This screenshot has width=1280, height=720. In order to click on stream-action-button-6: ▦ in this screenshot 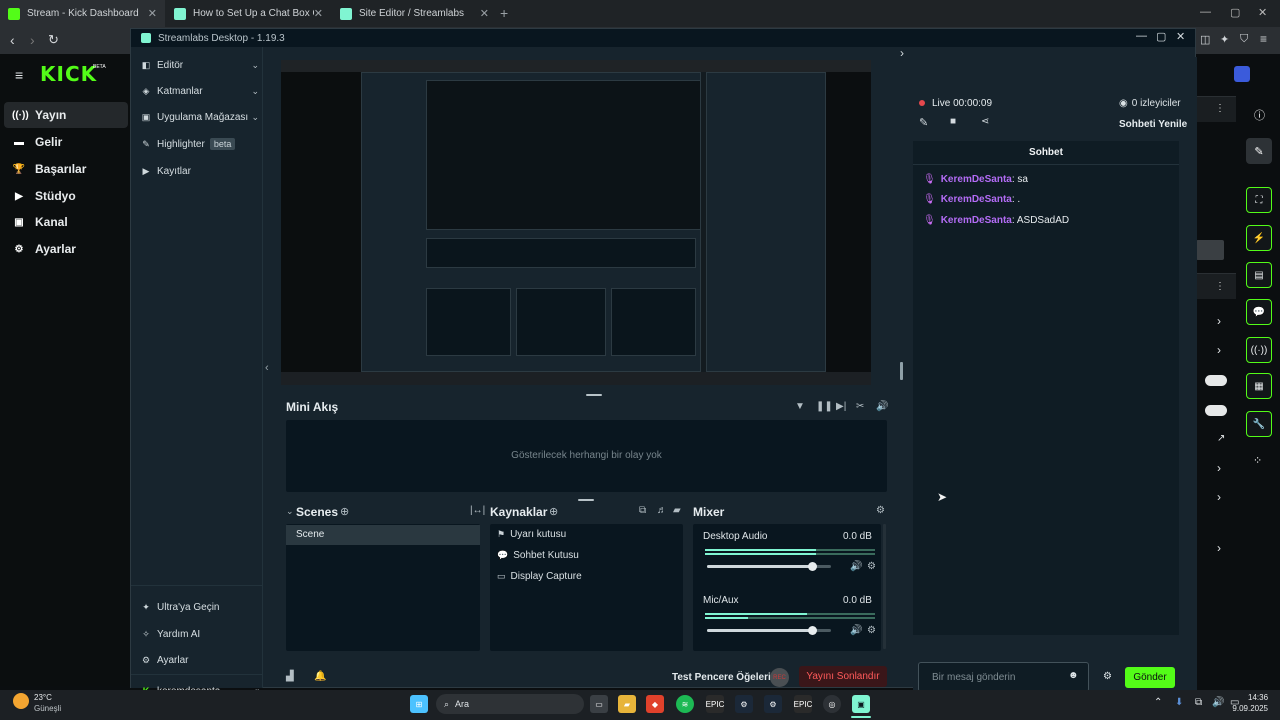, I will do `click(1259, 386)`.